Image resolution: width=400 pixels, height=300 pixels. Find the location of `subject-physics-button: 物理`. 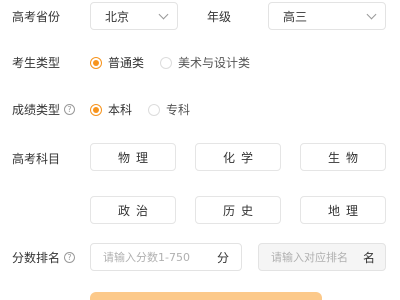

subject-physics-button: 物理 is located at coordinates (133, 157).